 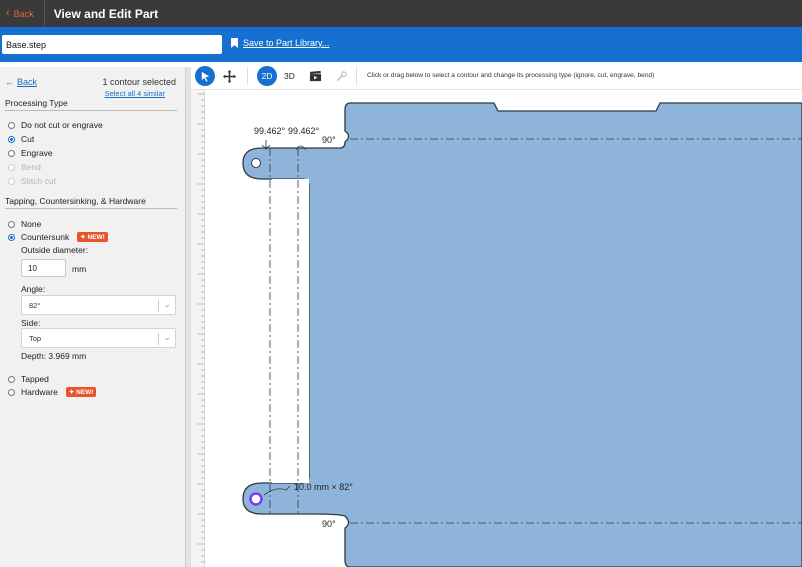 I want to click on wrench-icon, so click(x=341, y=75).